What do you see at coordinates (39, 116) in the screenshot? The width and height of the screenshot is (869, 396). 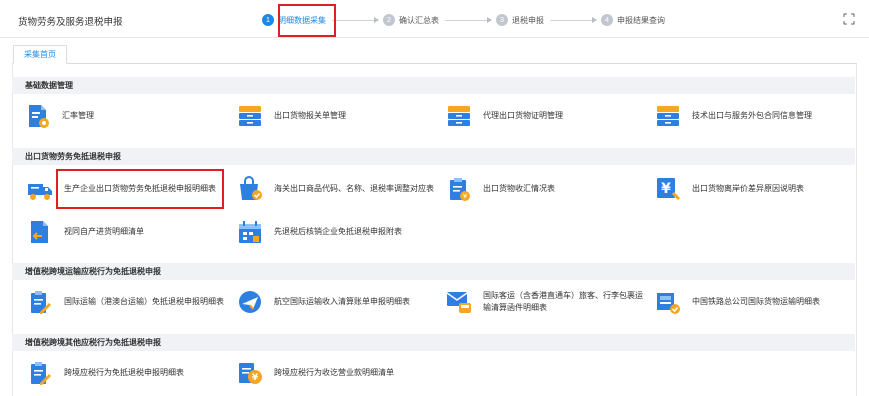 I see `doc-gear-icon` at bounding box center [39, 116].